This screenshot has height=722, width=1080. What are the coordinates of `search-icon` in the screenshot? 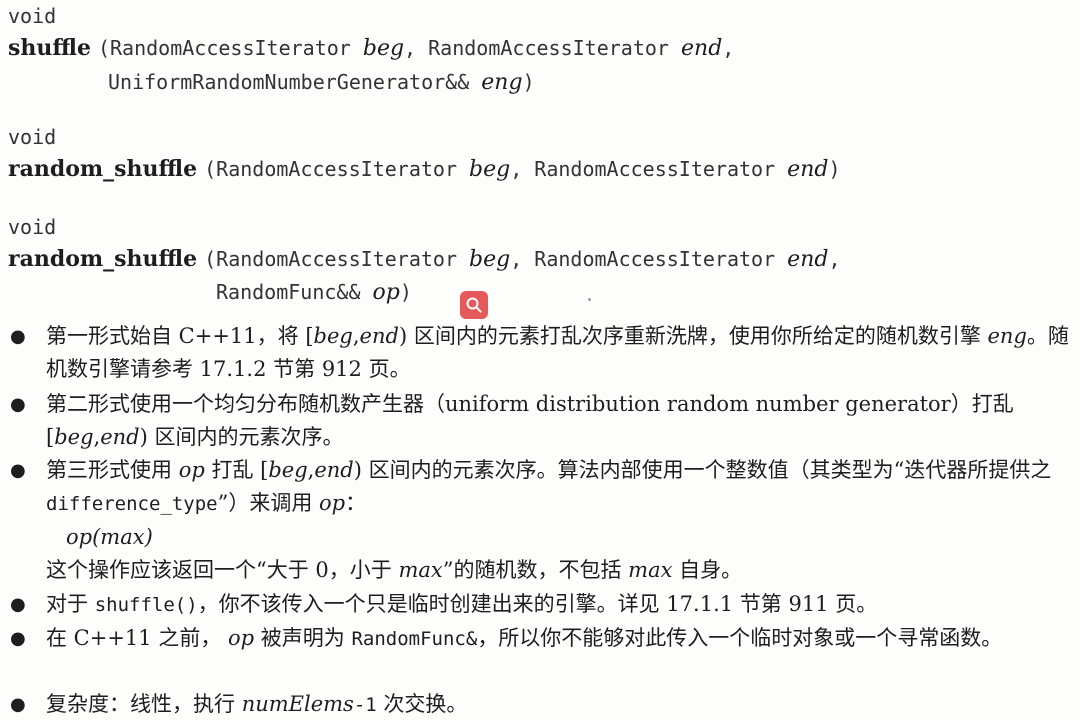 It's located at (474, 305).